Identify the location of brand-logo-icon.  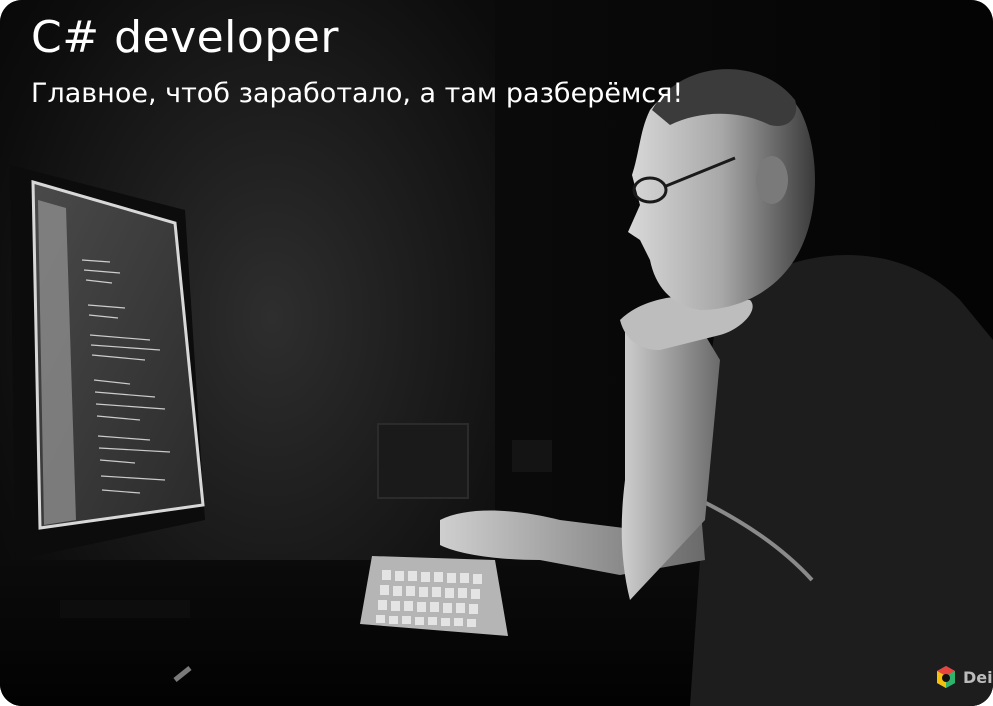
(946, 677).